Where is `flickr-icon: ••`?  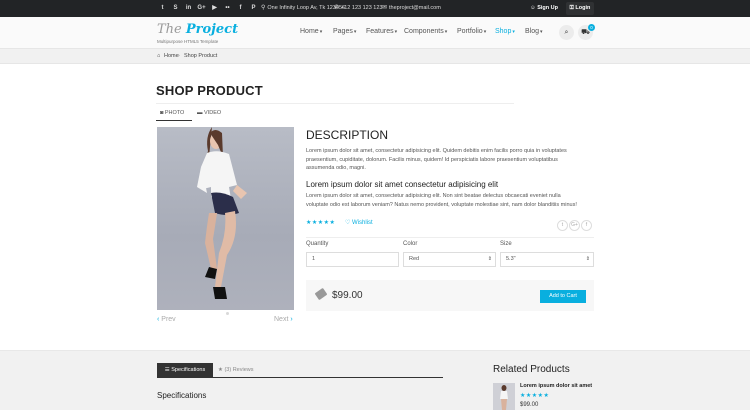 flickr-icon: •• is located at coordinates (227, 8).